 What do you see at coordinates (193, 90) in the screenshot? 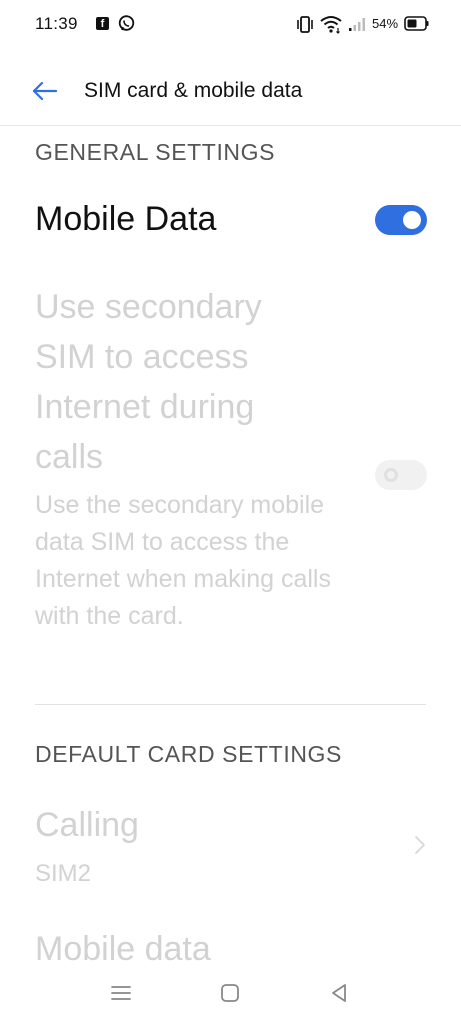
I see `page-title: SIM card & mobile data` at bounding box center [193, 90].